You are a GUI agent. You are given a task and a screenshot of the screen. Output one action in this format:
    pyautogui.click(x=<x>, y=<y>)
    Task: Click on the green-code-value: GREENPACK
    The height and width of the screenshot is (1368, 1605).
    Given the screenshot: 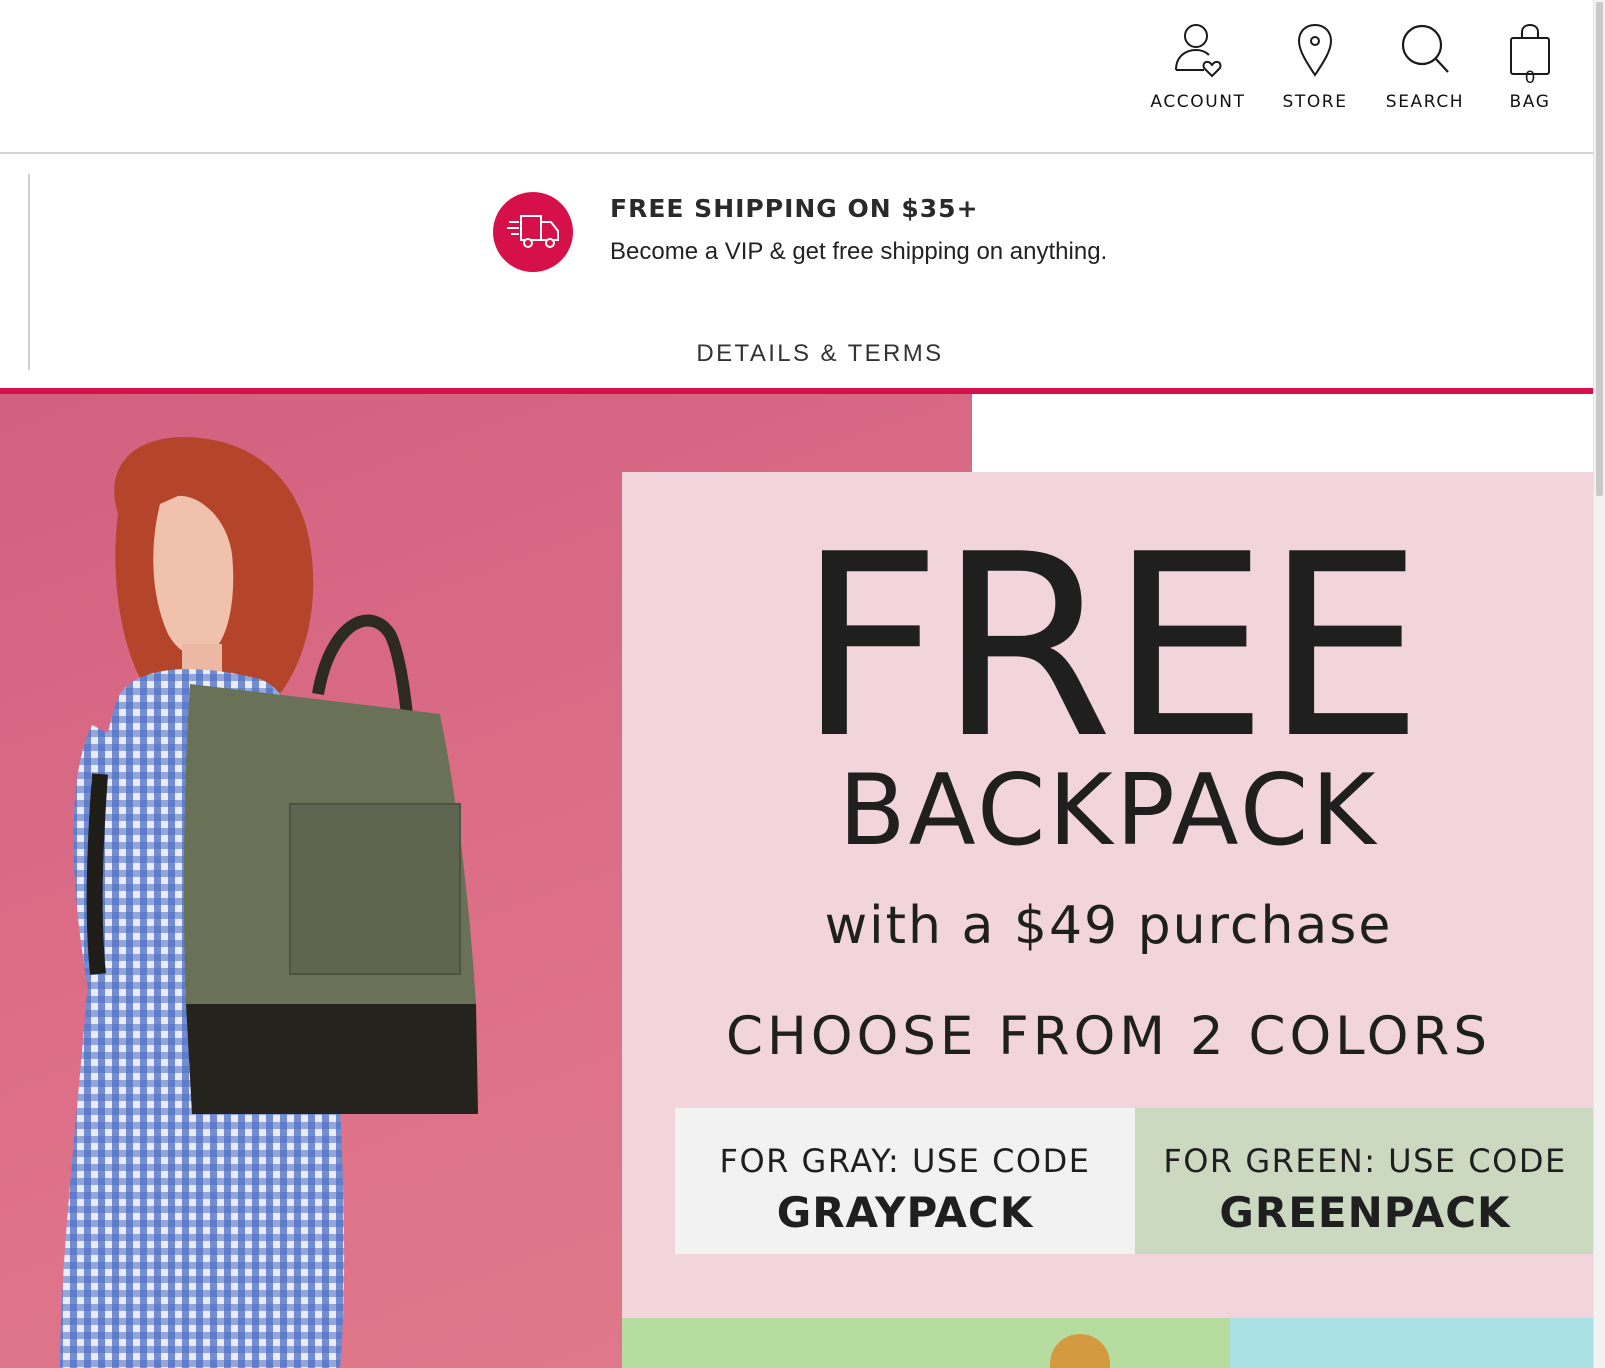 What is the action you would take?
    pyautogui.click(x=1365, y=1212)
    